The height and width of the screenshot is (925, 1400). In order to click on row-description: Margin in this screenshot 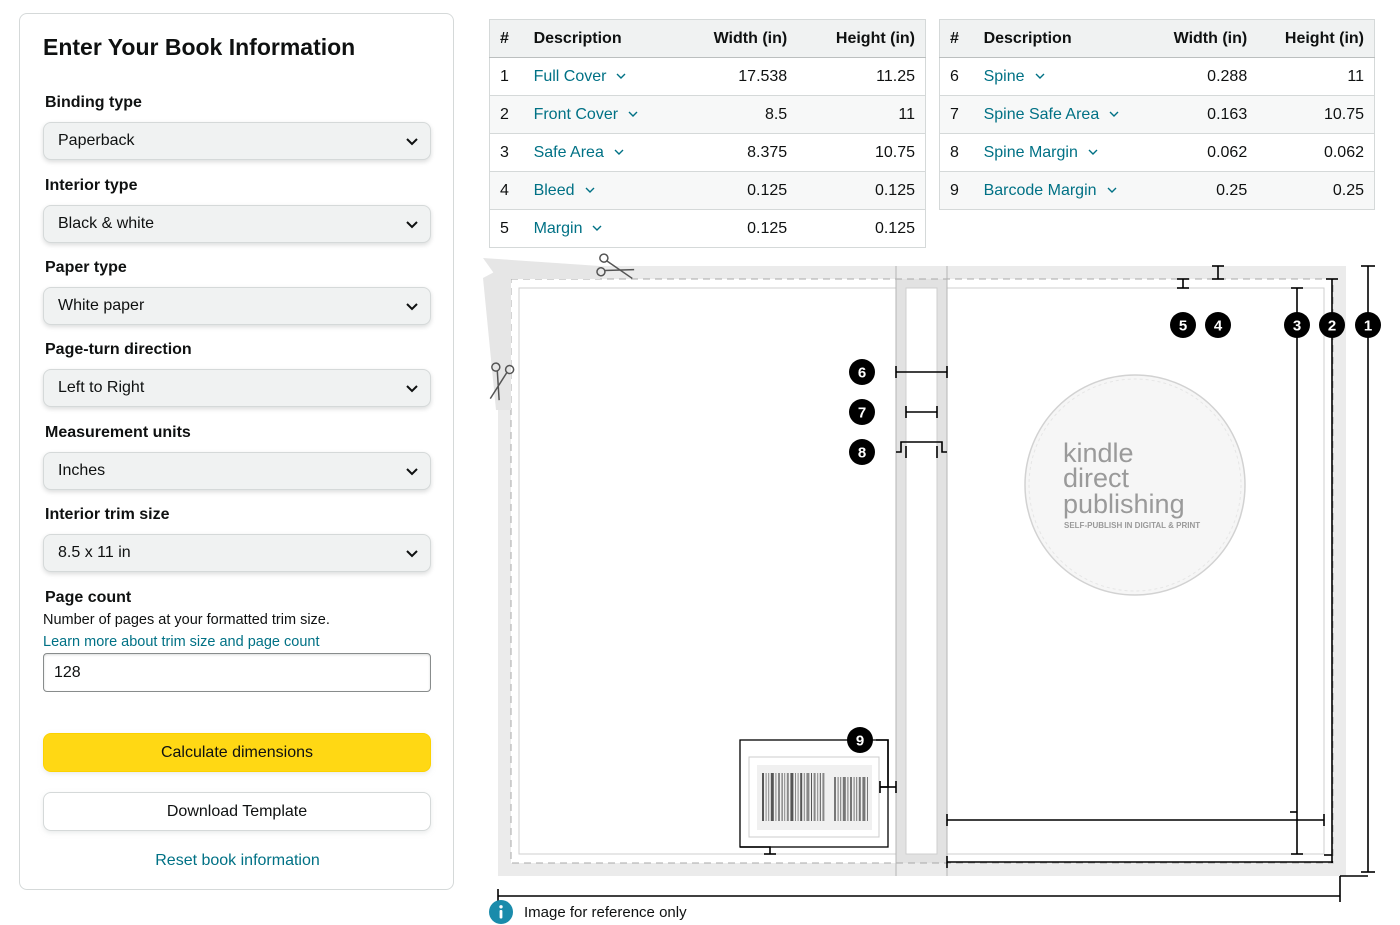, I will do `click(608, 228)`.